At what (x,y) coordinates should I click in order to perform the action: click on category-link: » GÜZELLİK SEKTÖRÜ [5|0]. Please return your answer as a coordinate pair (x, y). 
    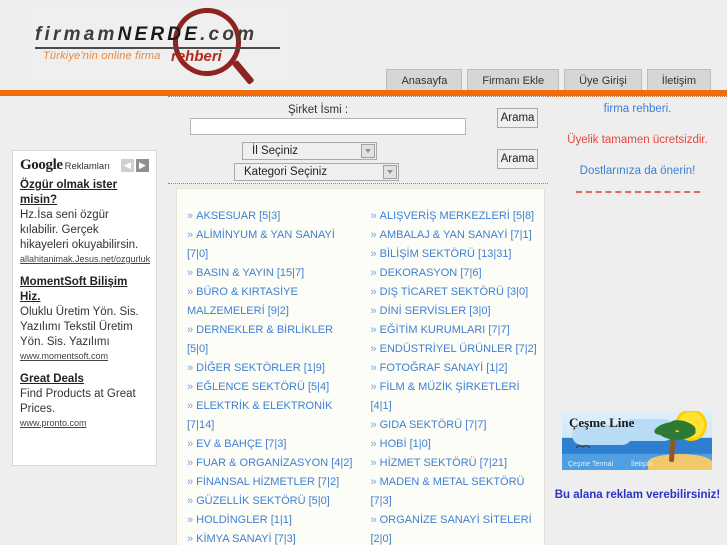
    Looking at the image, I should click on (269, 501).